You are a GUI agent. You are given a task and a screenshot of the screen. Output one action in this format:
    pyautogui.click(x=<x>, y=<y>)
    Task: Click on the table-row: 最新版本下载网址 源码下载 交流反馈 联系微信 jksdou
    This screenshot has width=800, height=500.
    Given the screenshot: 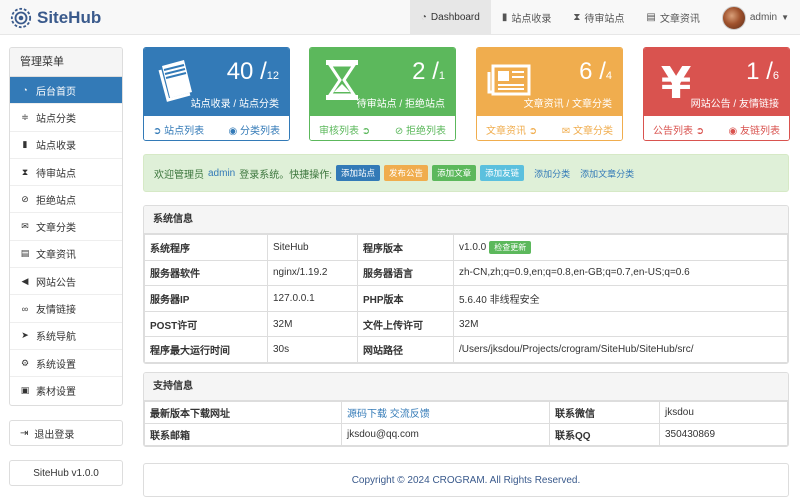 What is the action you would take?
    pyautogui.click(x=466, y=412)
    